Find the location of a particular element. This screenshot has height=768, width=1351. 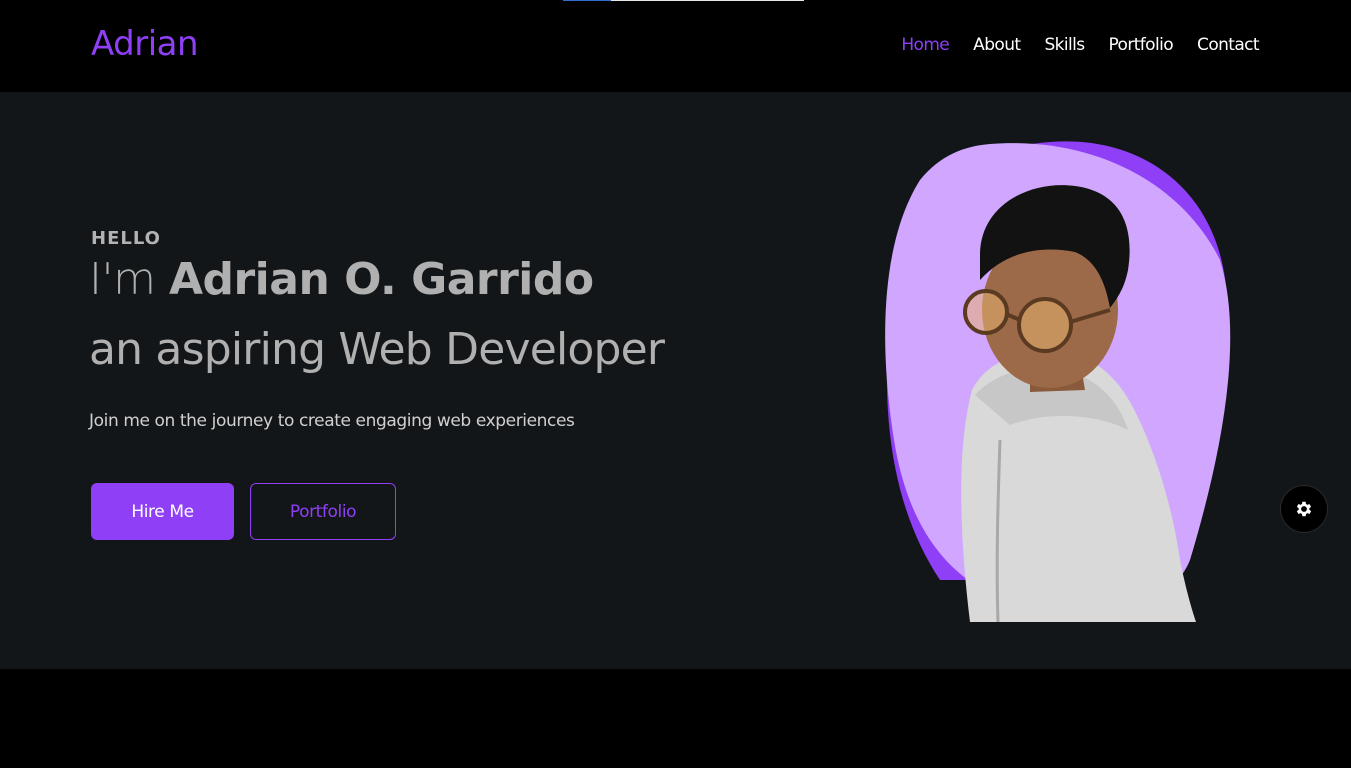

nav-menu: Home About Skills Portfolio Contact is located at coordinates (1080, 45).